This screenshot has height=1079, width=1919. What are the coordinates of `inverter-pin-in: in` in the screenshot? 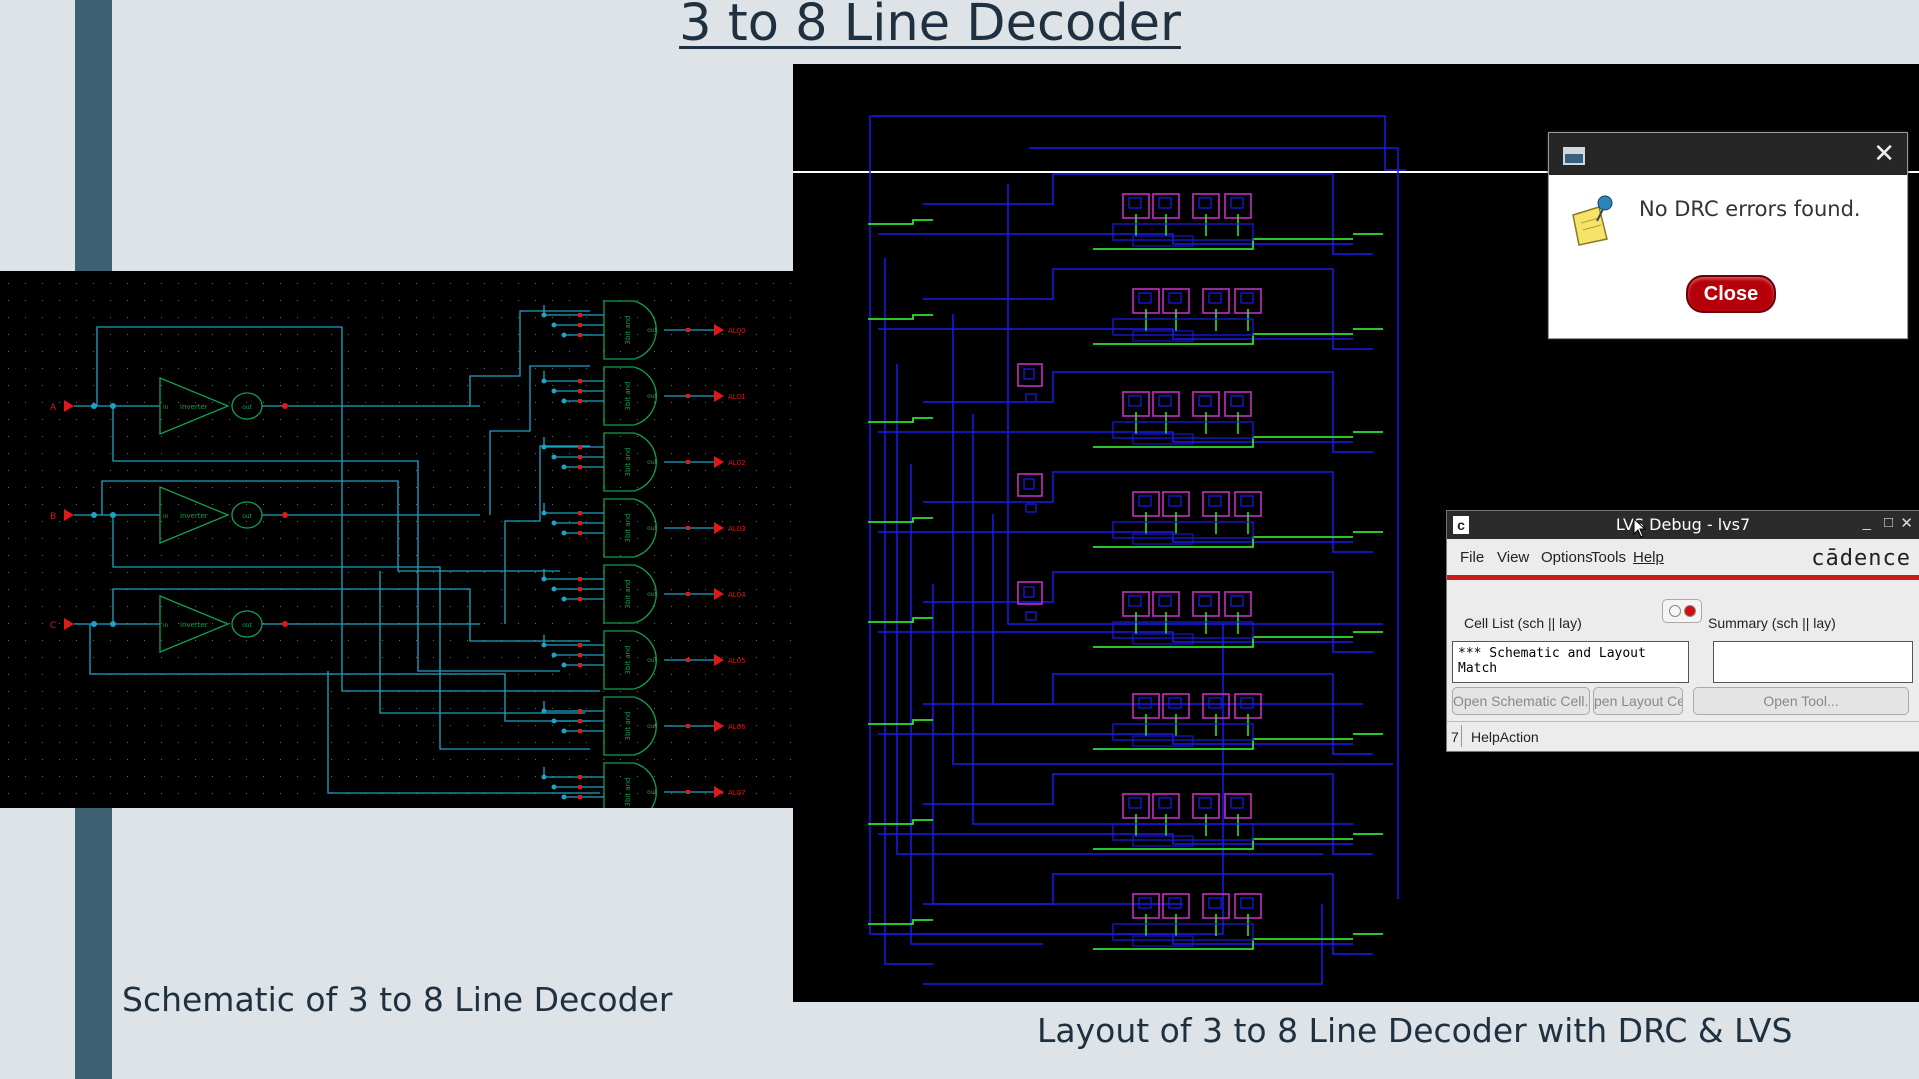 It's located at (166, 516).